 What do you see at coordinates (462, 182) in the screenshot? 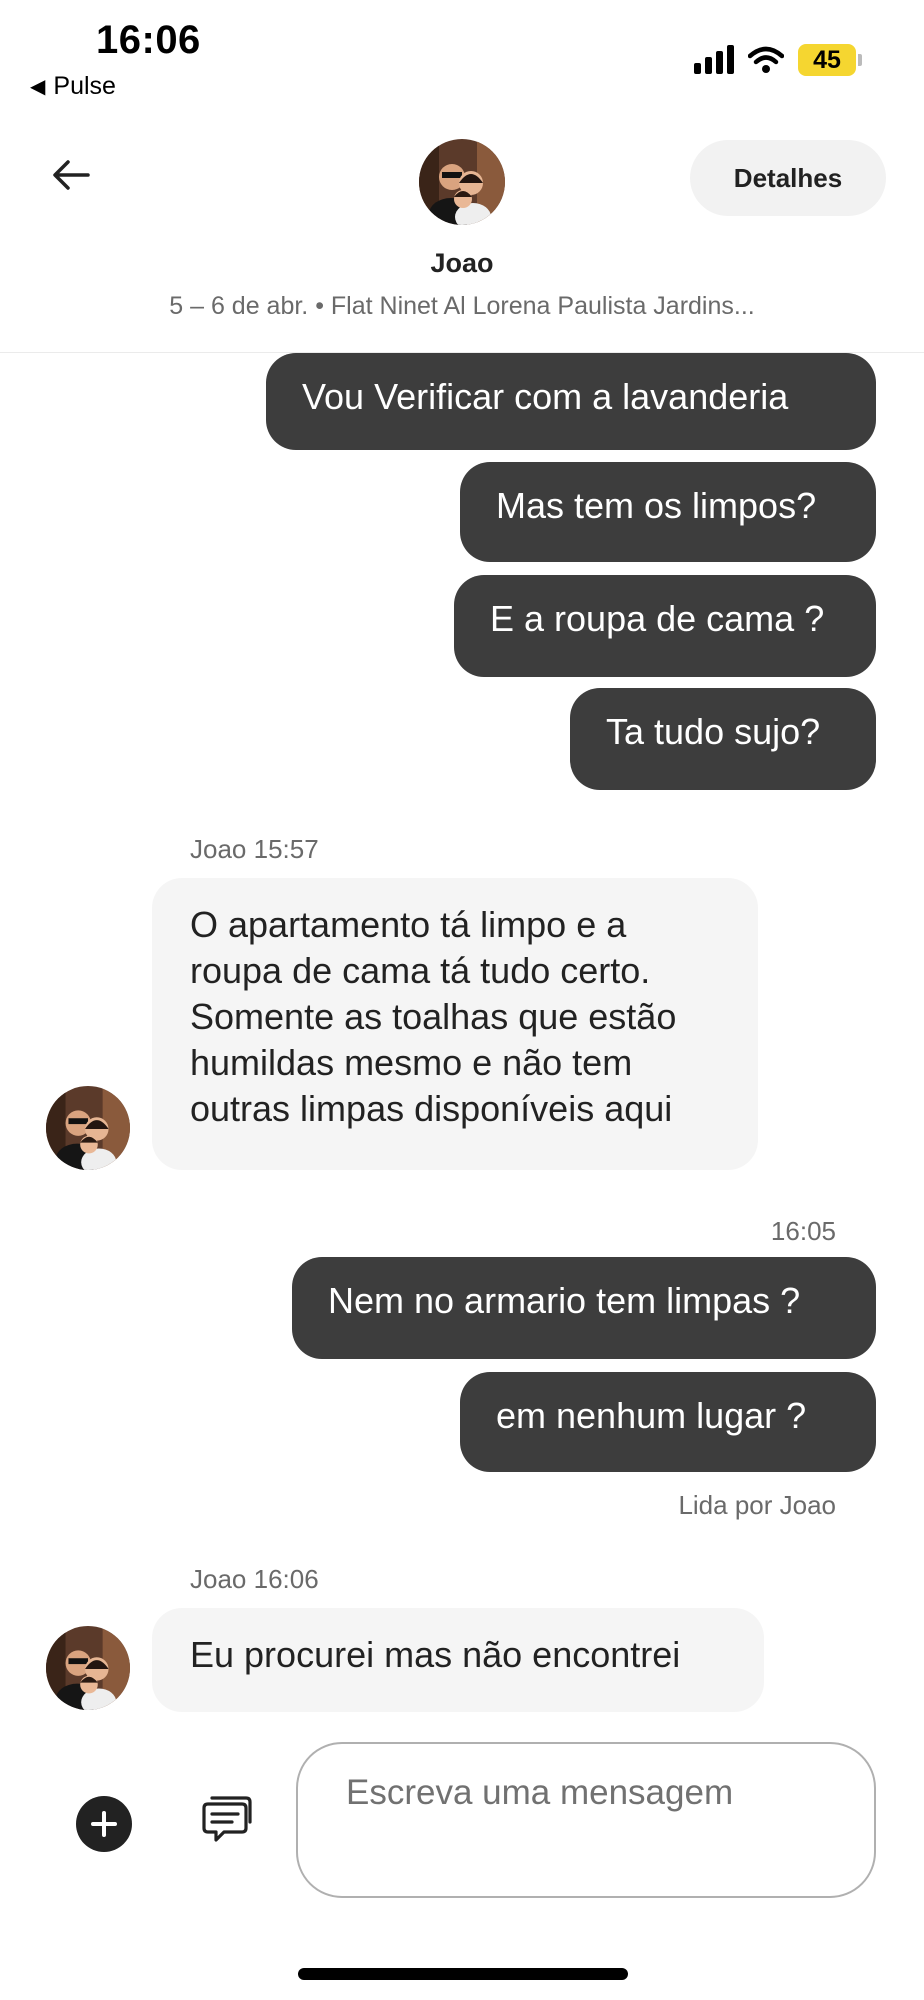
I see `host-avatar` at bounding box center [462, 182].